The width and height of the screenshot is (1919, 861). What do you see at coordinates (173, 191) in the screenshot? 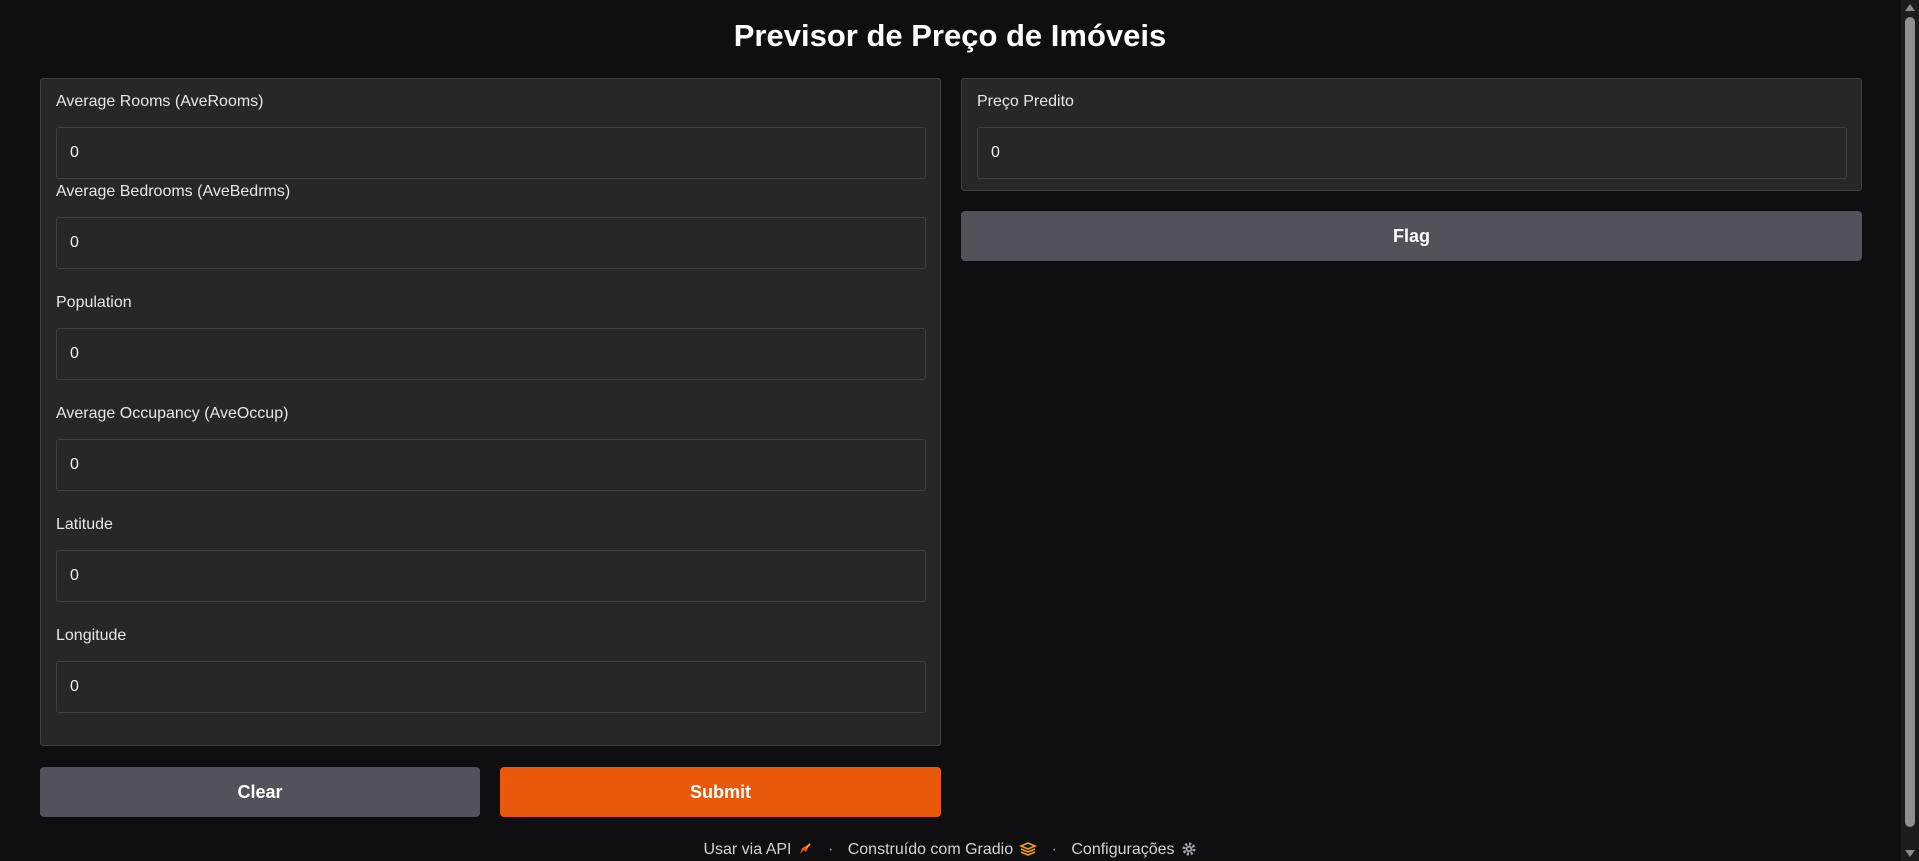
I see `field-label: Average Bedrooms (AveBedrms)` at bounding box center [173, 191].